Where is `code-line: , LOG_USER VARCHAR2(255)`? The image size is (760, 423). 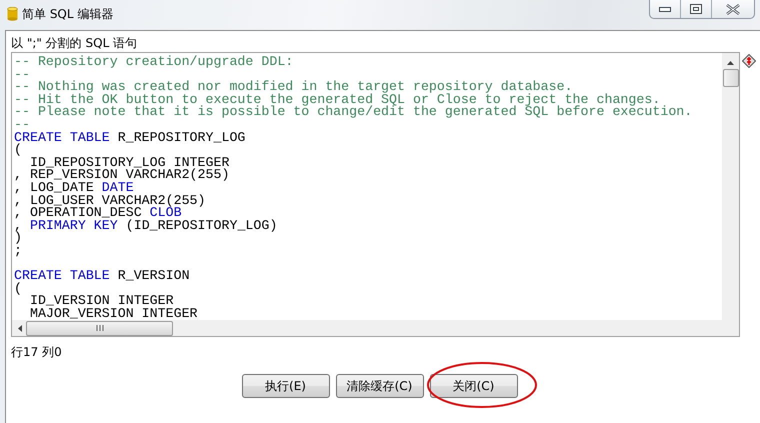 code-line: , LOG_USER VARCHAR2(255) is located at coordinates (110, 201).